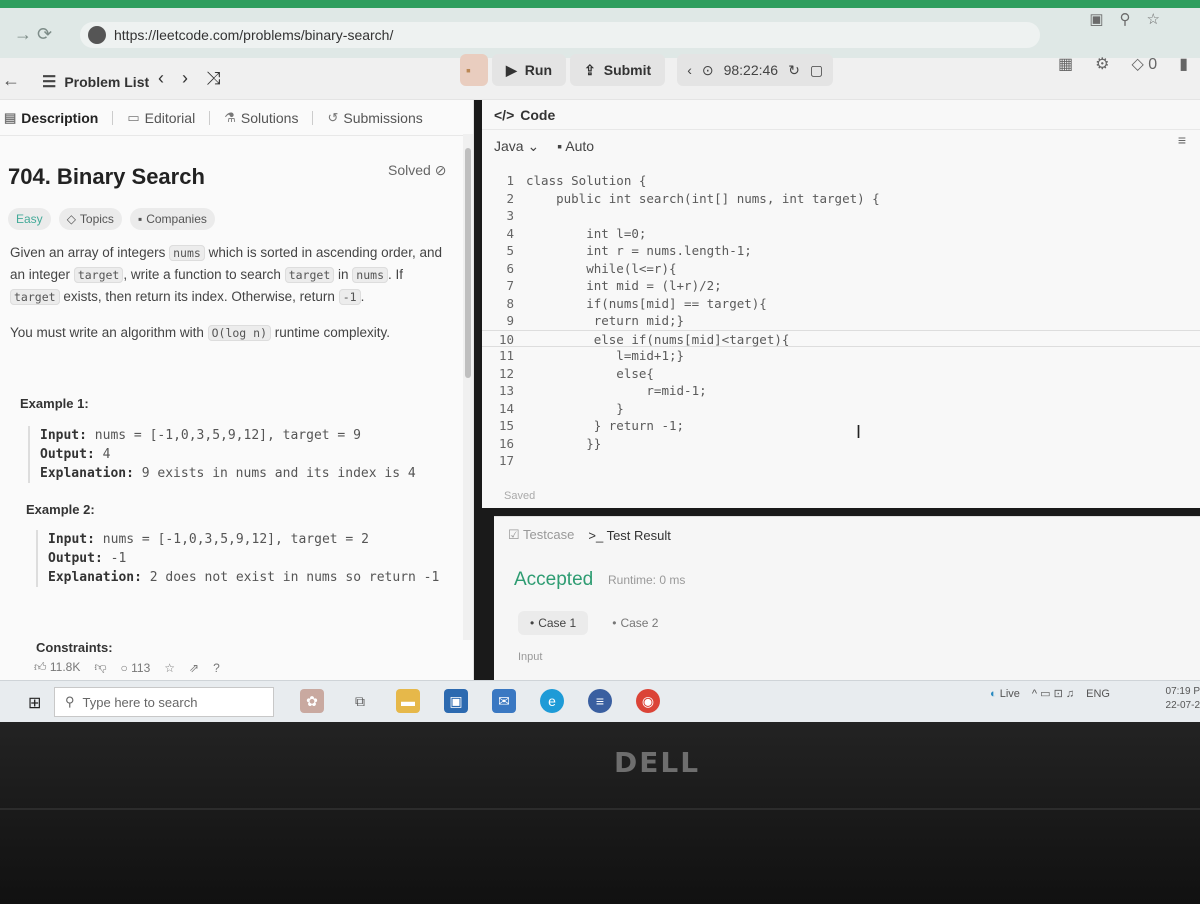 Image resolution: width=1200 pixels, height=904 pixels. What do you see at coordinates (841, 304) in the screenshot?
I see `code-line: 8 if(nums[mid] == target){` at bounding box center [841, 304].